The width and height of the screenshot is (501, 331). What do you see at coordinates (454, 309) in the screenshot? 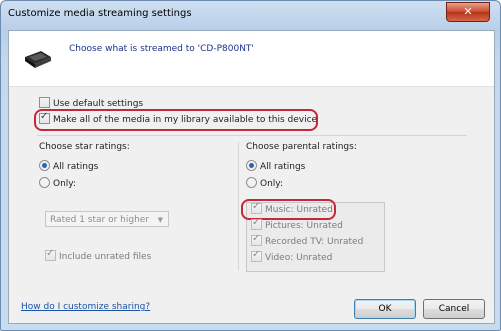
I see `cancel-button: Cancel` at bounding box center [454, 309].